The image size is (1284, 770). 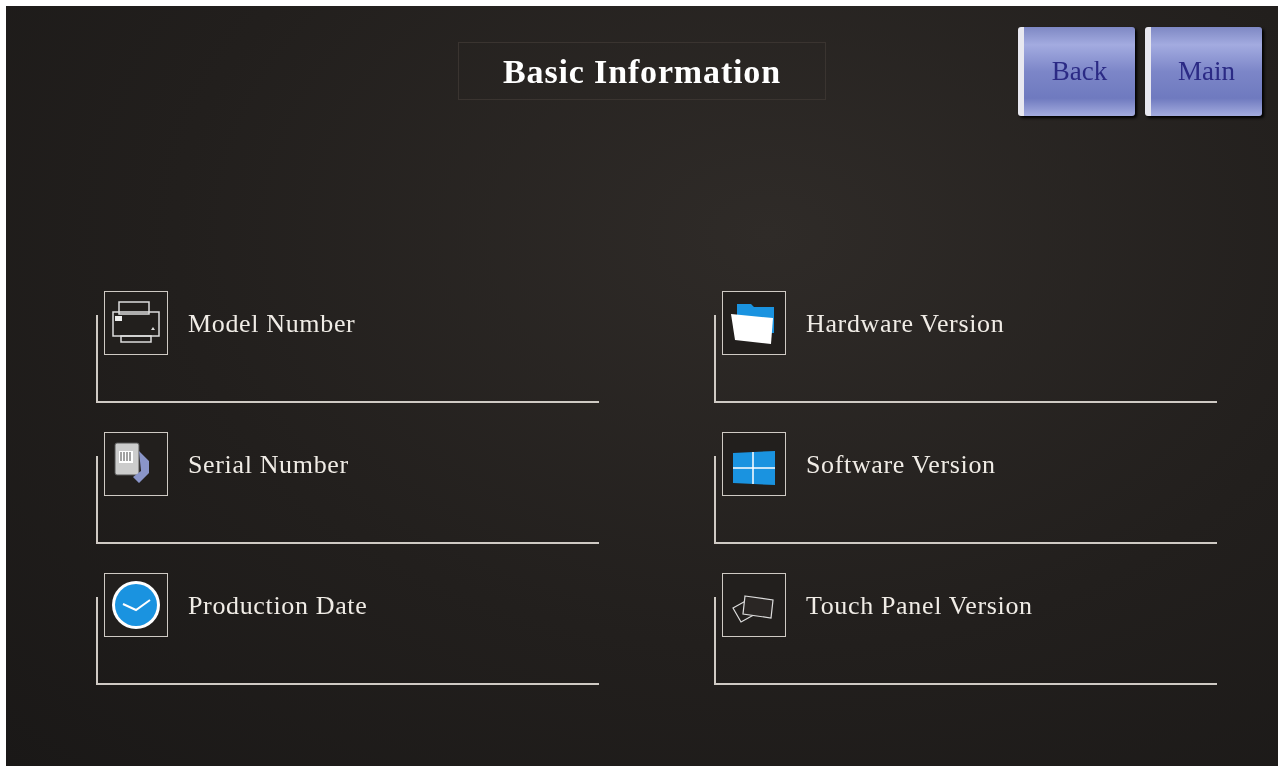 What do you see at coordinates (905, 323) in the screenshot?
I see `info-label: Hardware Version` at bounding box center [905, 323].